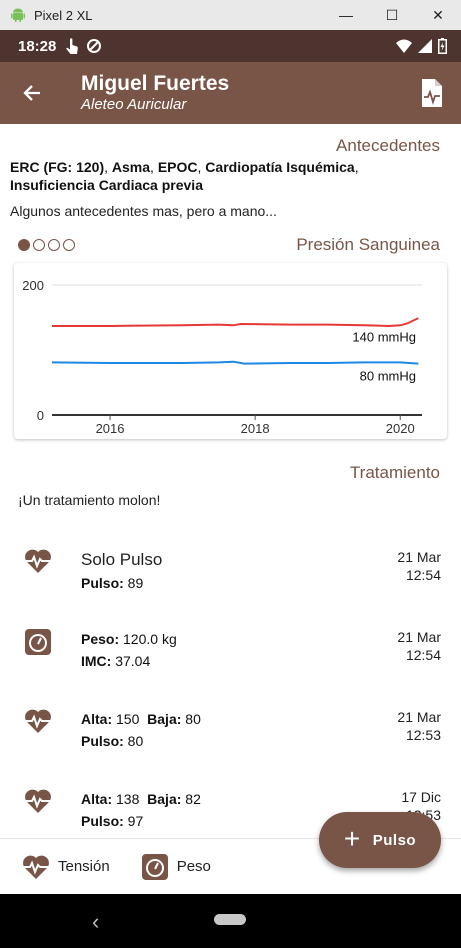 The height and width of the screenshot is (948, 461). Describe the element at coordinates (368, 244) in the screenshot. I see `chart-title: Presión Sanguinea` at that location.